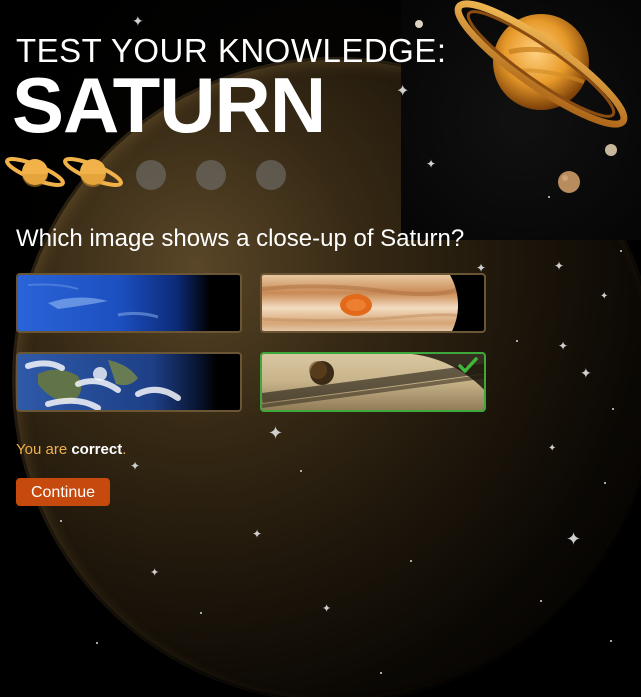 The image size is (641, 697). Describe the element at coordinates (468, 367) in the screenshot. I see `checkmark-icon` at that location.